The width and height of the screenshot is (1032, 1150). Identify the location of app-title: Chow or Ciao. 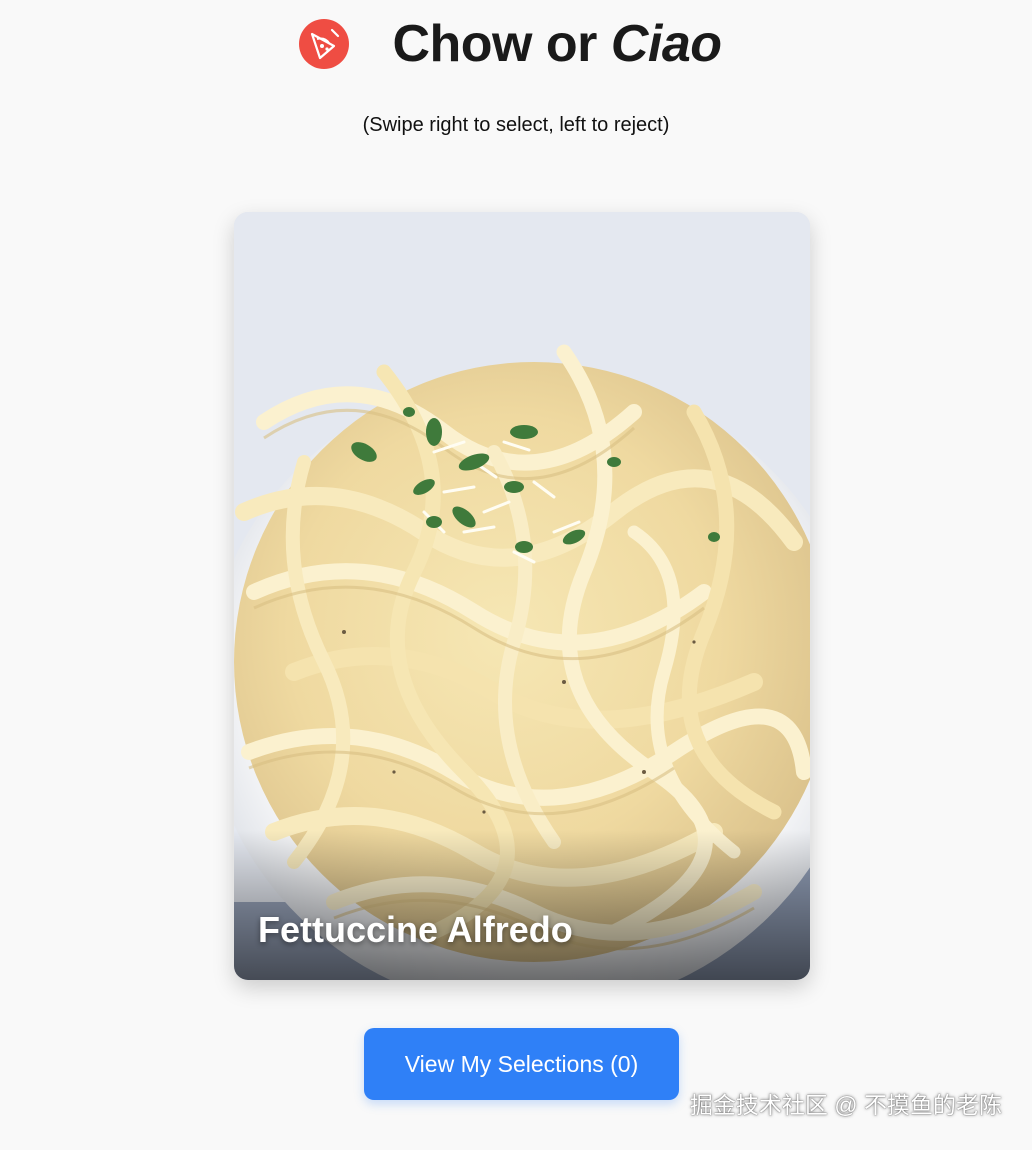
(557, 44).